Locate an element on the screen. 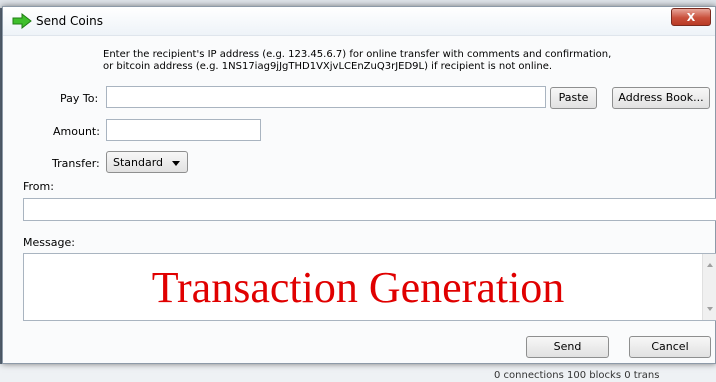  send-button: Send is located at coordinates (567, 347).